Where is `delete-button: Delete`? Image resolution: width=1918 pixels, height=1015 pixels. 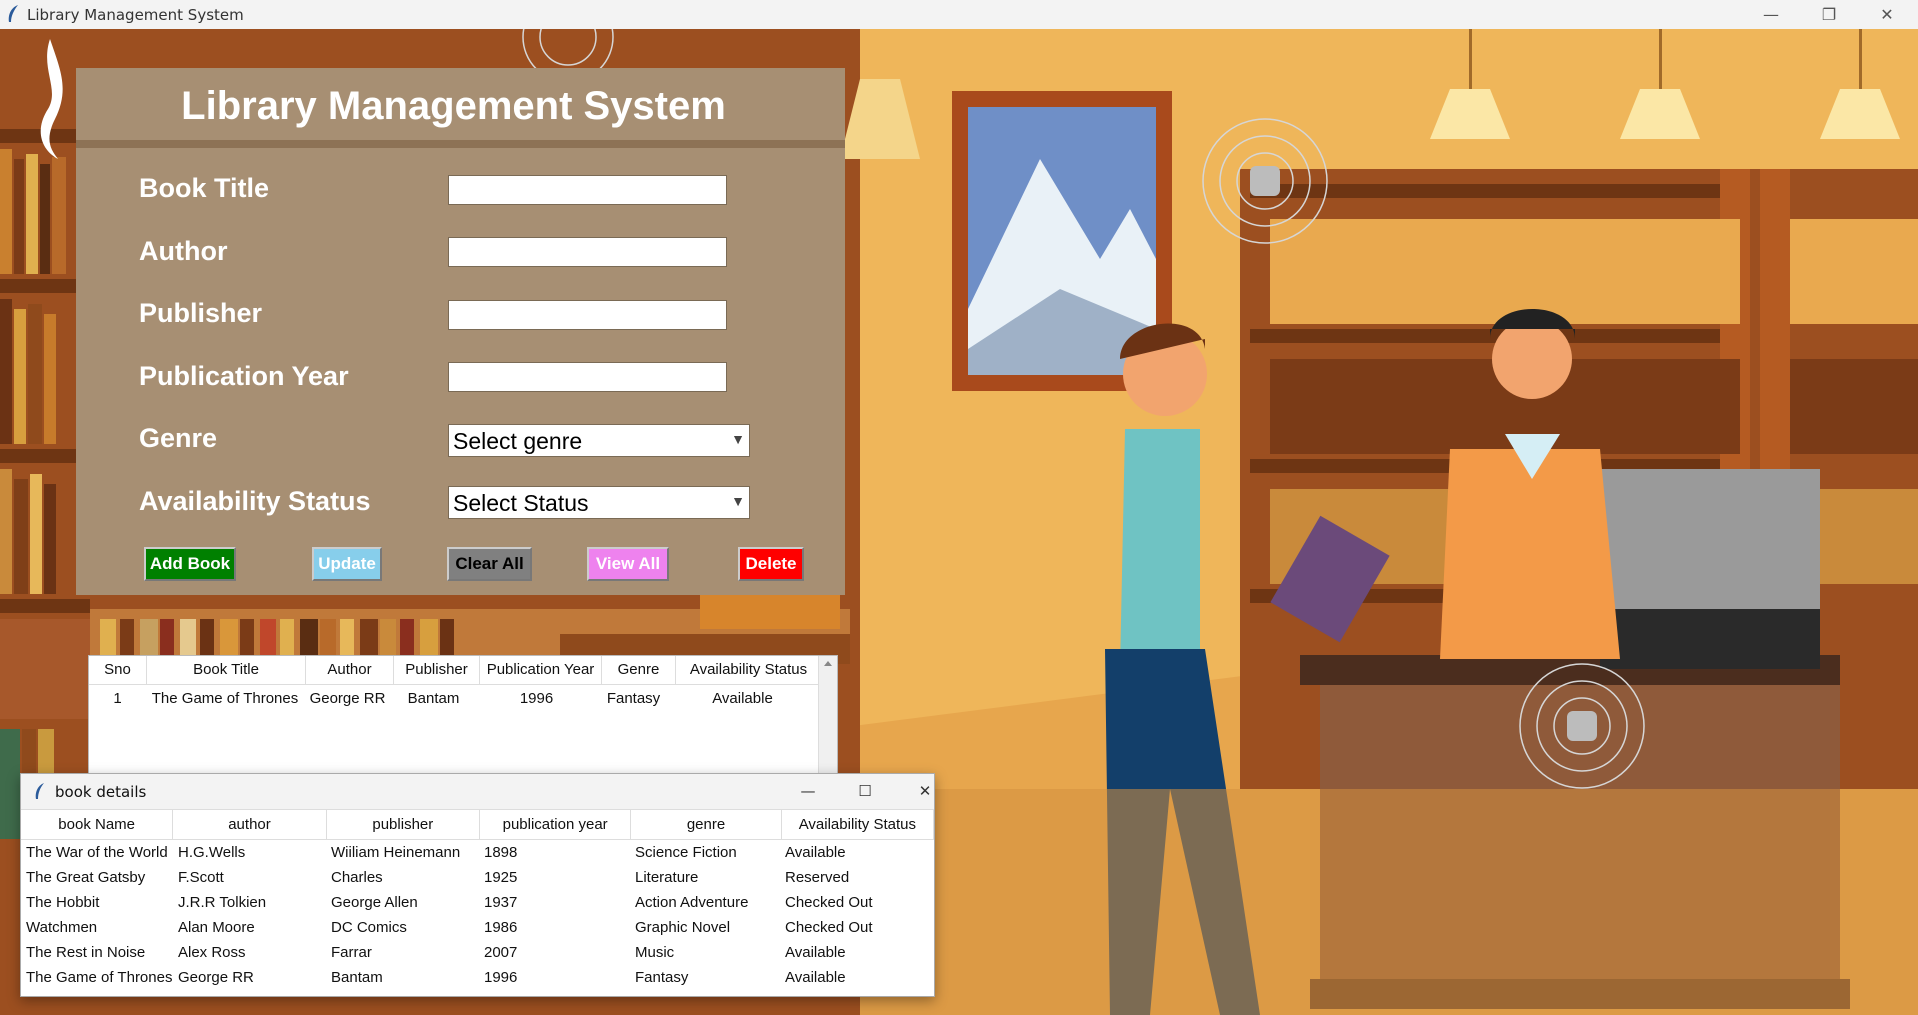 delete-button: Delete is located at coordinates (771, 564).